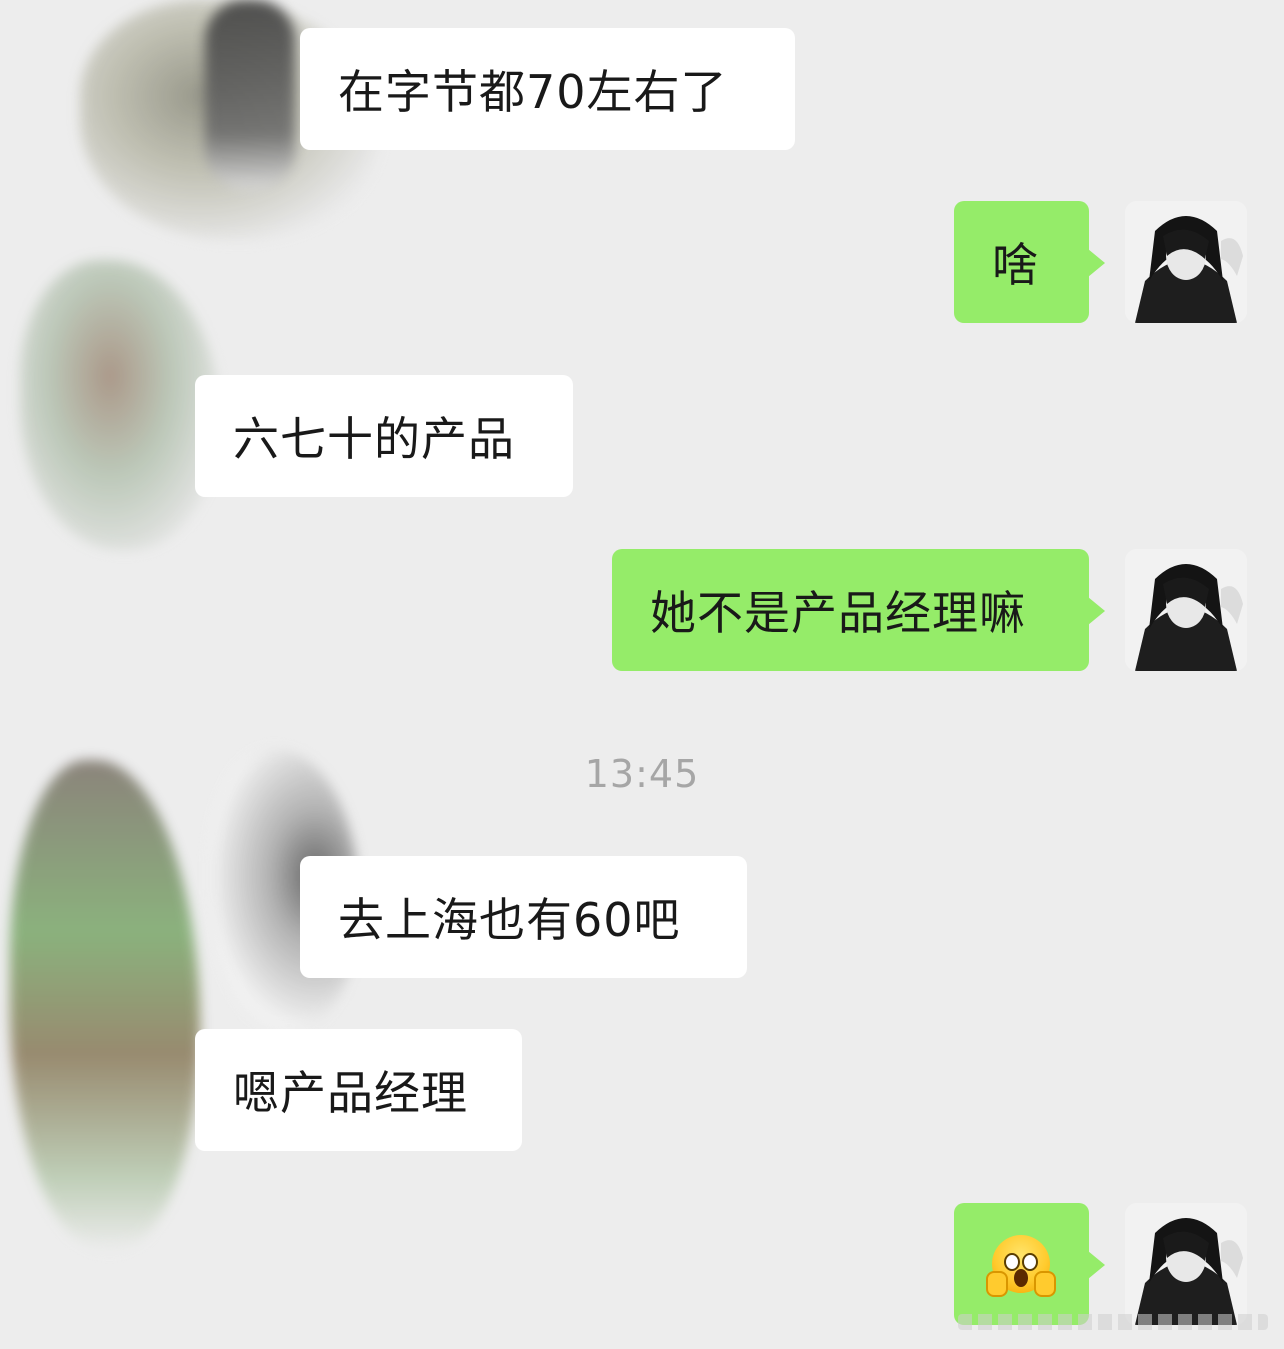  I want to click on message-text: 六七十的产品, so click(374, 439).